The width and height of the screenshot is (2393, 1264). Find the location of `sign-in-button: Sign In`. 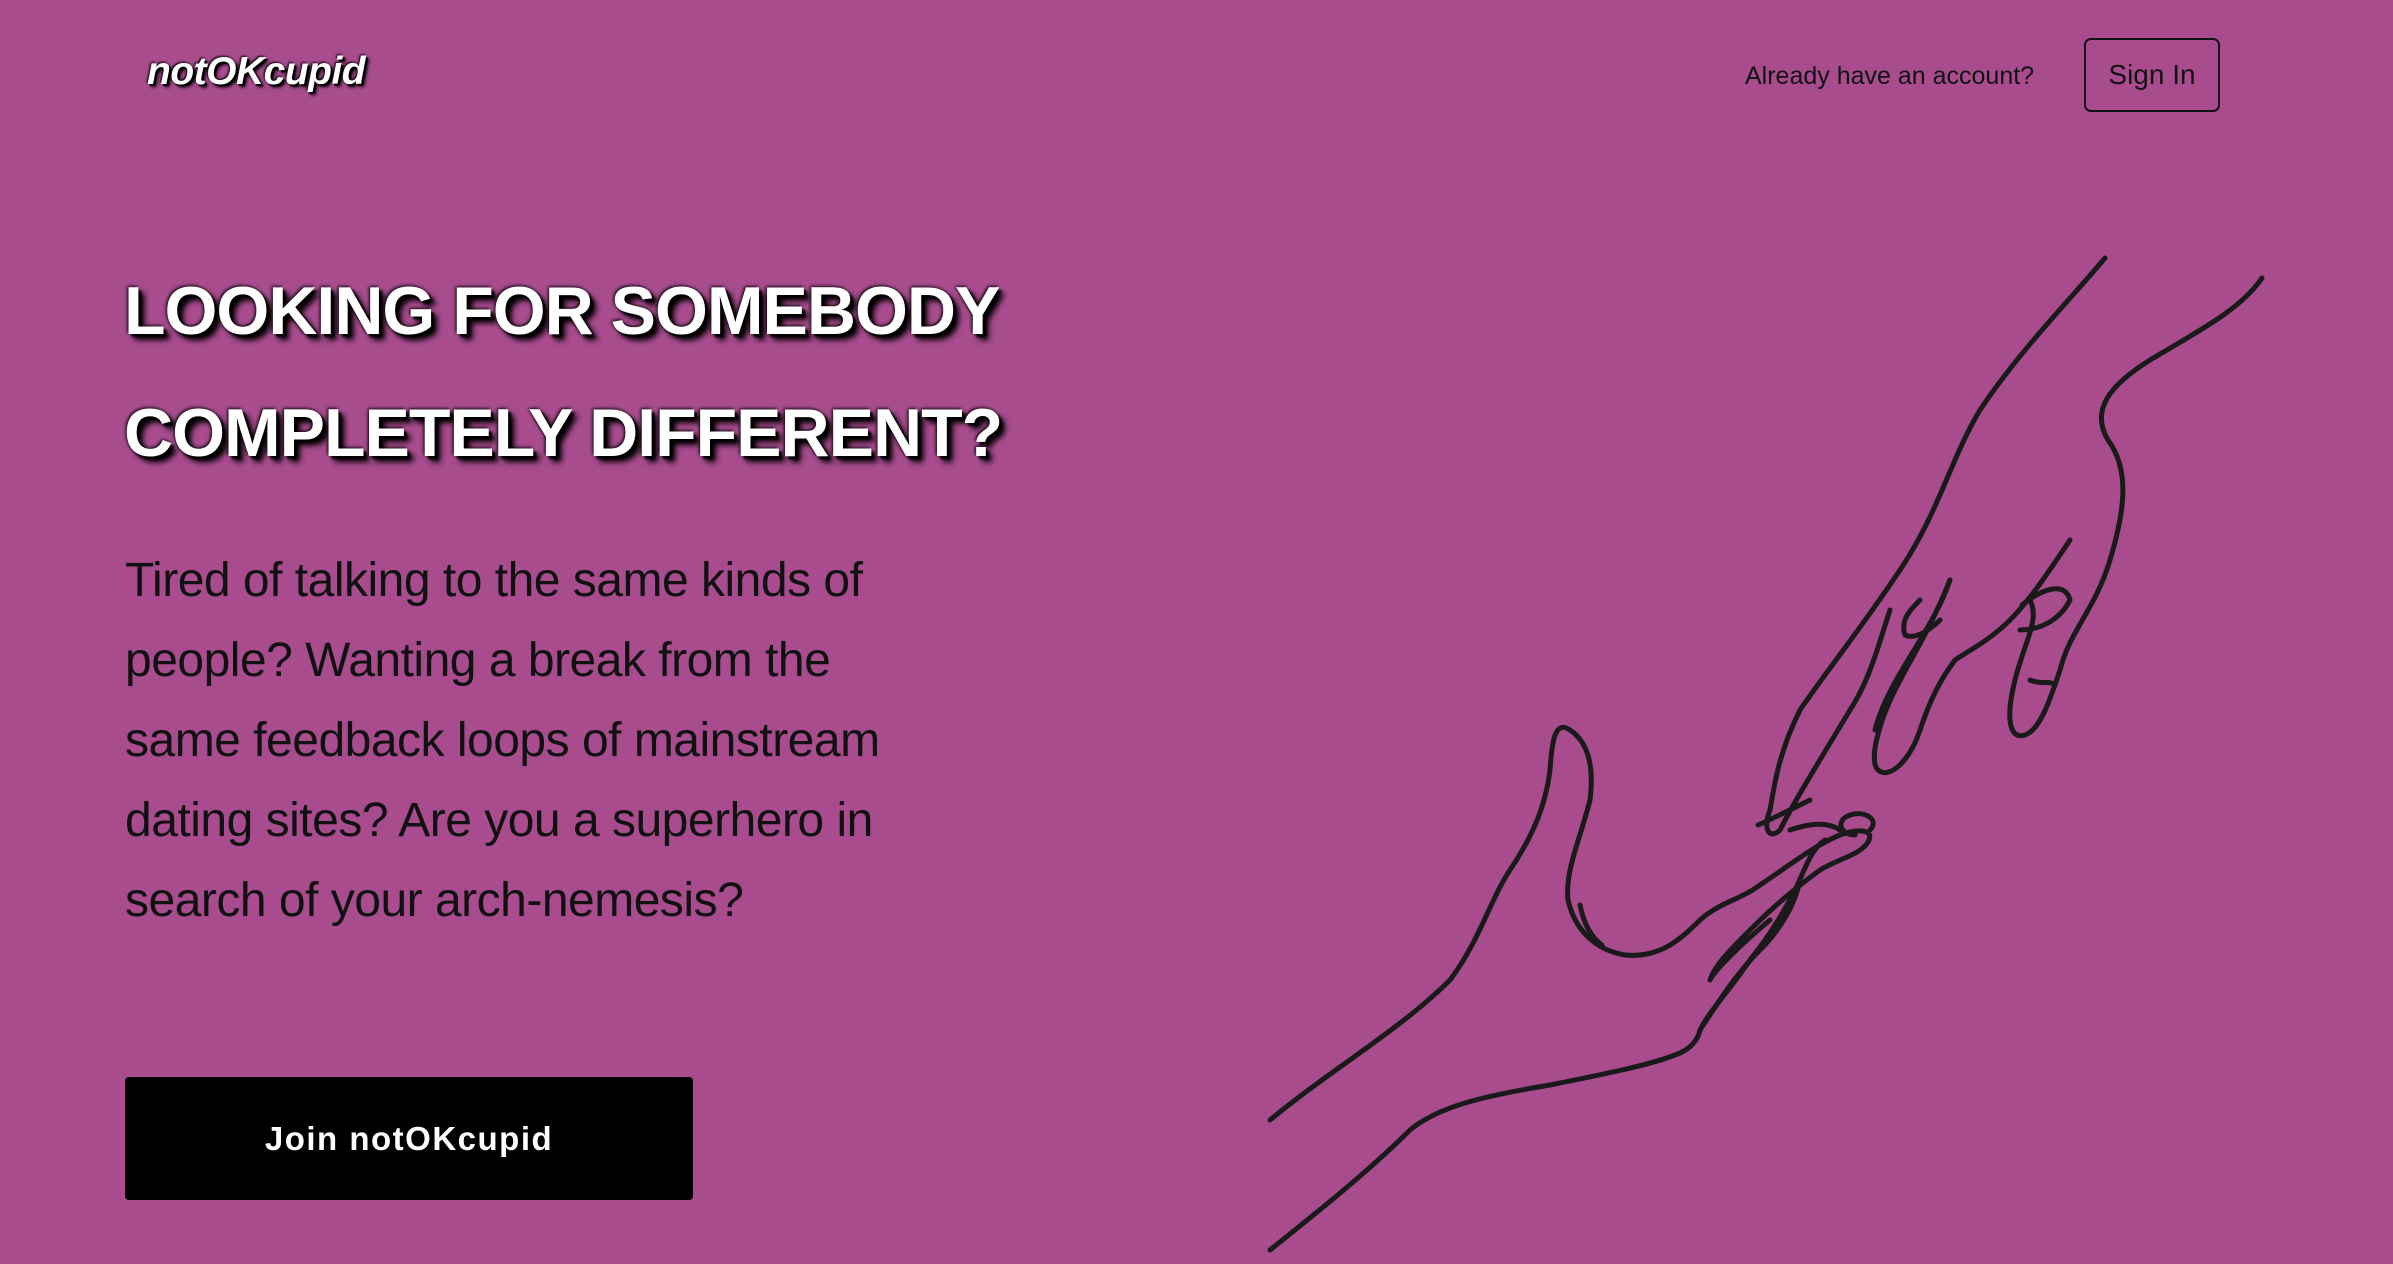

sign-in-button: Sign In is located at coordinates (2152, 75).